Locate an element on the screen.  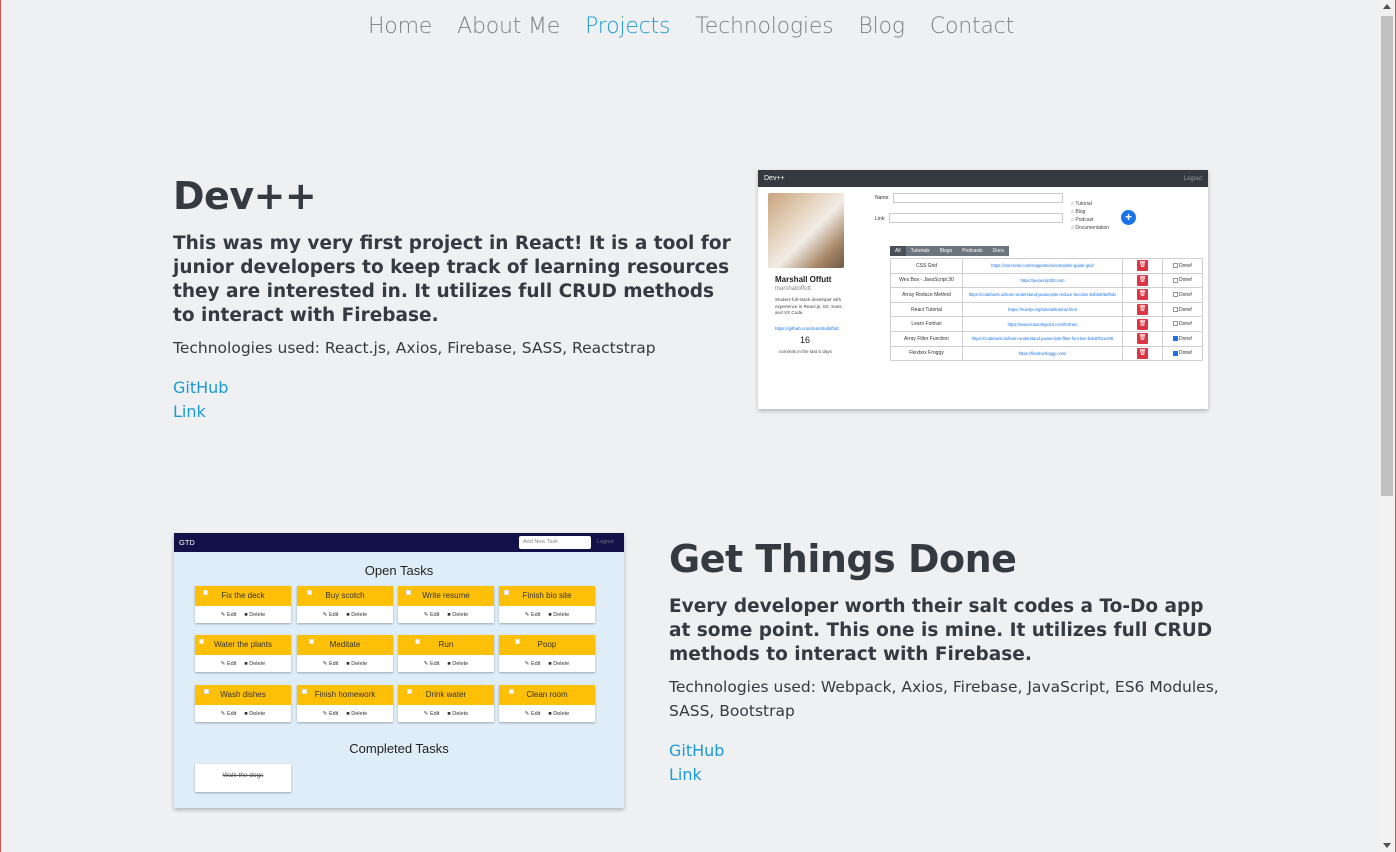
nav-blog: Blog is located at coordinates (881, 26).